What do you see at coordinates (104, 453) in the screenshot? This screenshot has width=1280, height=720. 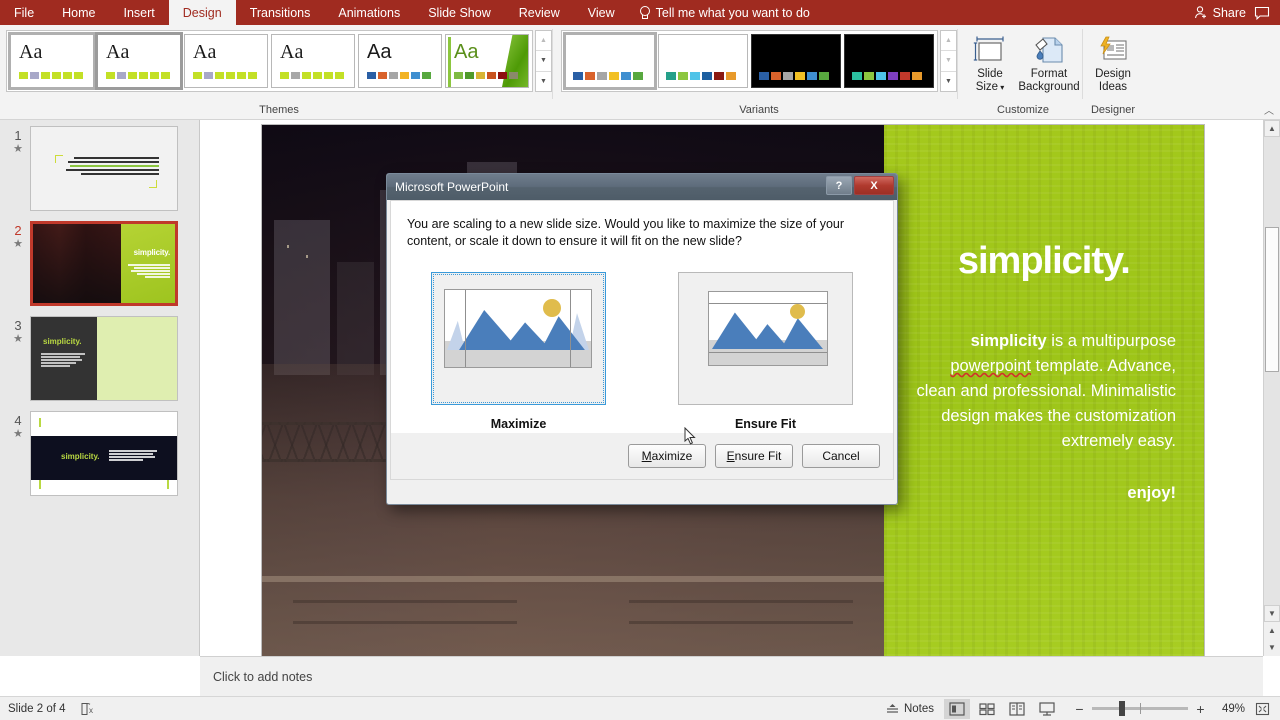 I see `thumbnail-slide-4: simplicity.` at bounding box center [104, 453].